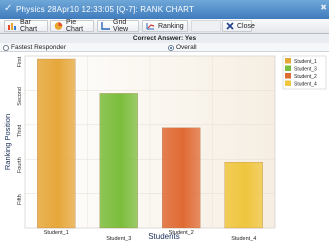 Image resolution: width=329 pixels, height=247 pixels. Describe the element at coordinates (230, 26) in the screenshot. I see `close-icon` at that location.